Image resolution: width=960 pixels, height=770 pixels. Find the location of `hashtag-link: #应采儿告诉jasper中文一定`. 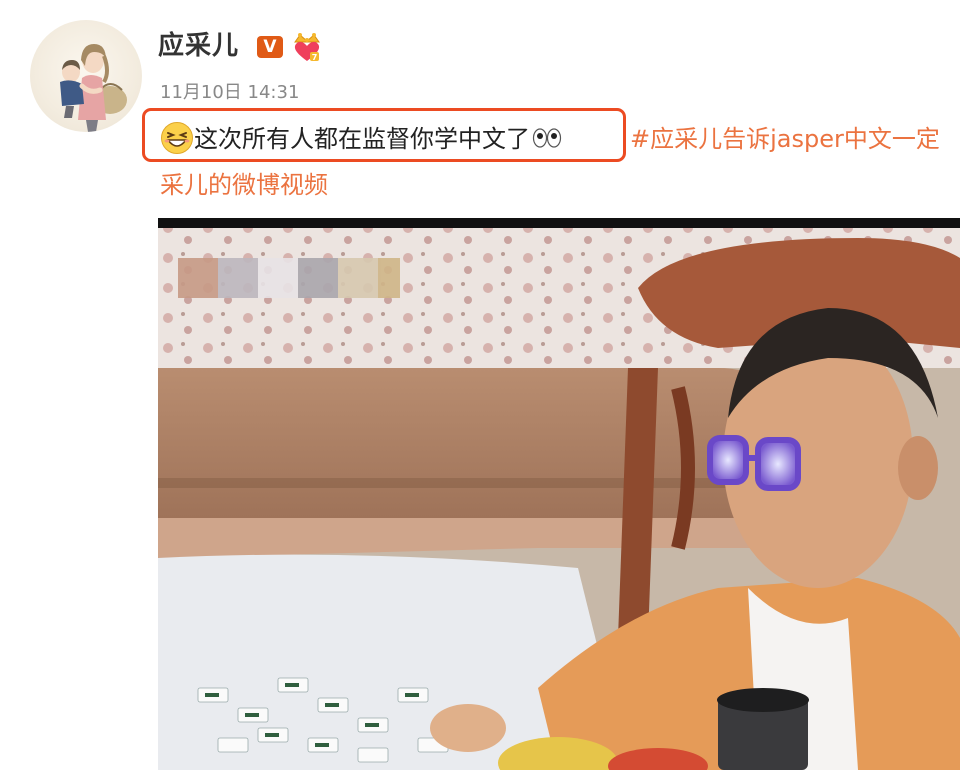

hashtag-link: #应采儿告诉jasper中文一定 is located at coordinates (785, 139).